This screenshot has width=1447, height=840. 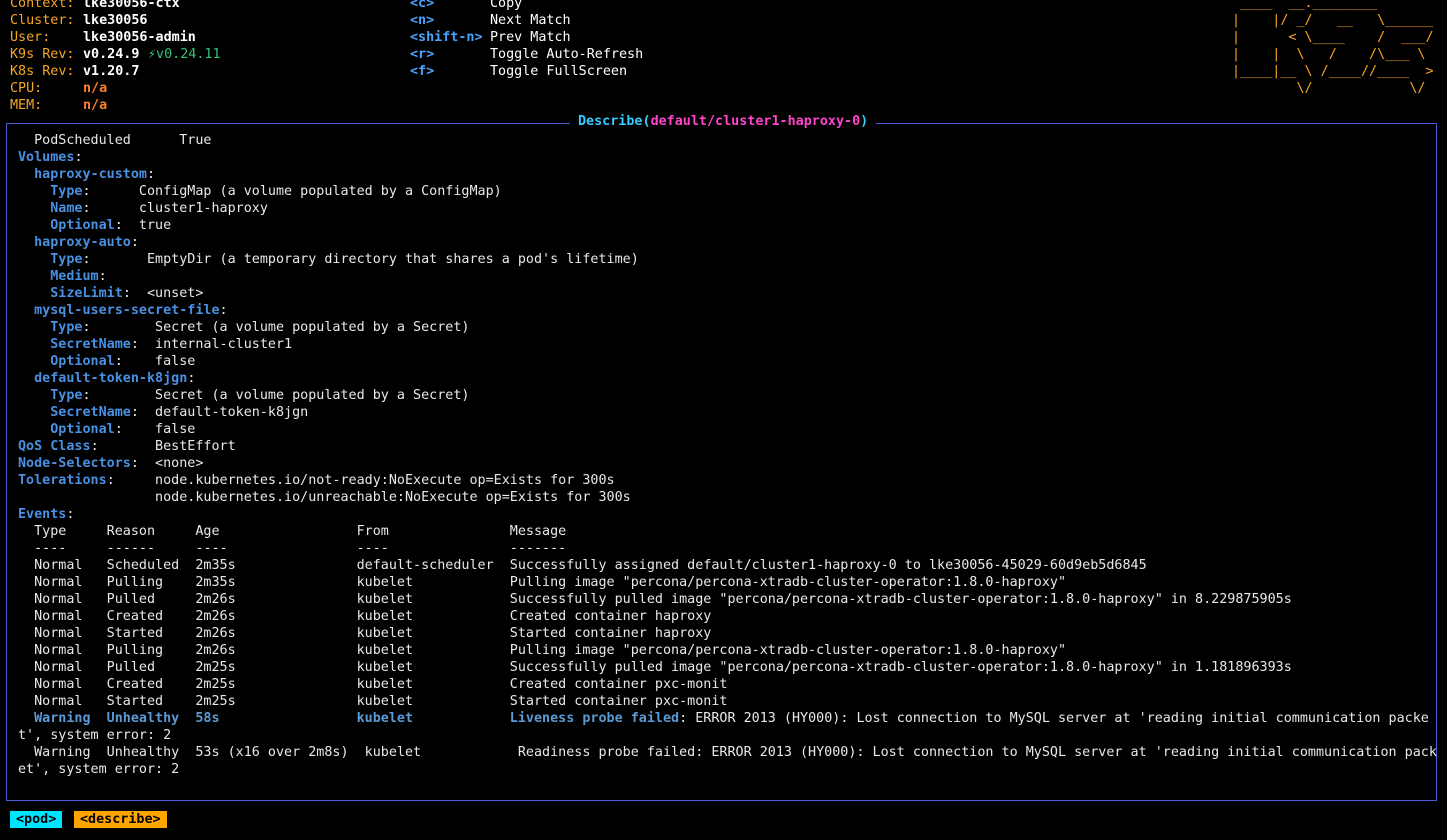 I want to click on describe-line: SecretName: default-token-k8jgn, so click(x=163, y=412).